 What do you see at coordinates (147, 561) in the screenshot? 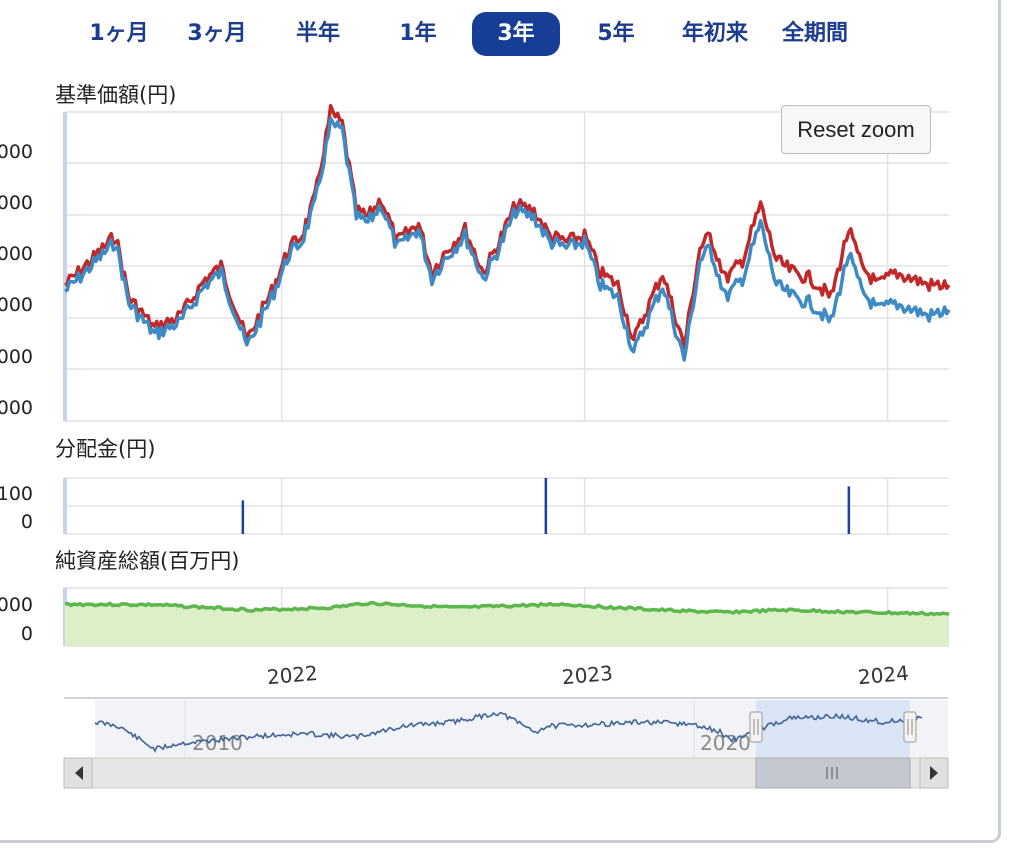
I see `assets-panel-title: 純資産総額(百万円)` at bounding box center [147, 561].